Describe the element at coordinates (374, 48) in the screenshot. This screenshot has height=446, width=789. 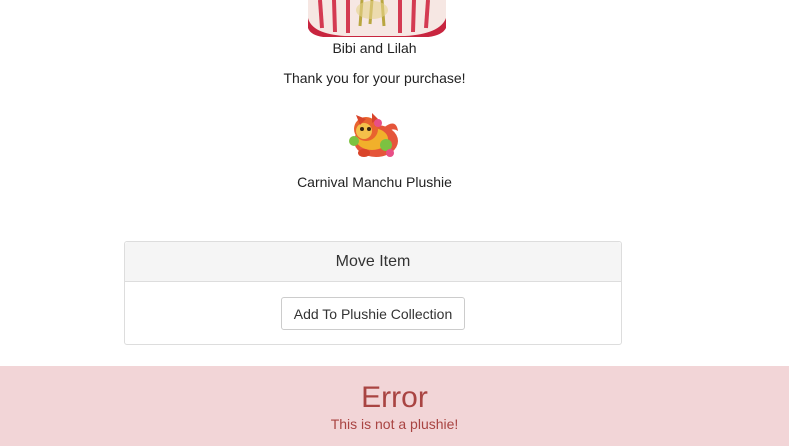
I see `shopkeeper-name: Bibi and Lilah` at that location.